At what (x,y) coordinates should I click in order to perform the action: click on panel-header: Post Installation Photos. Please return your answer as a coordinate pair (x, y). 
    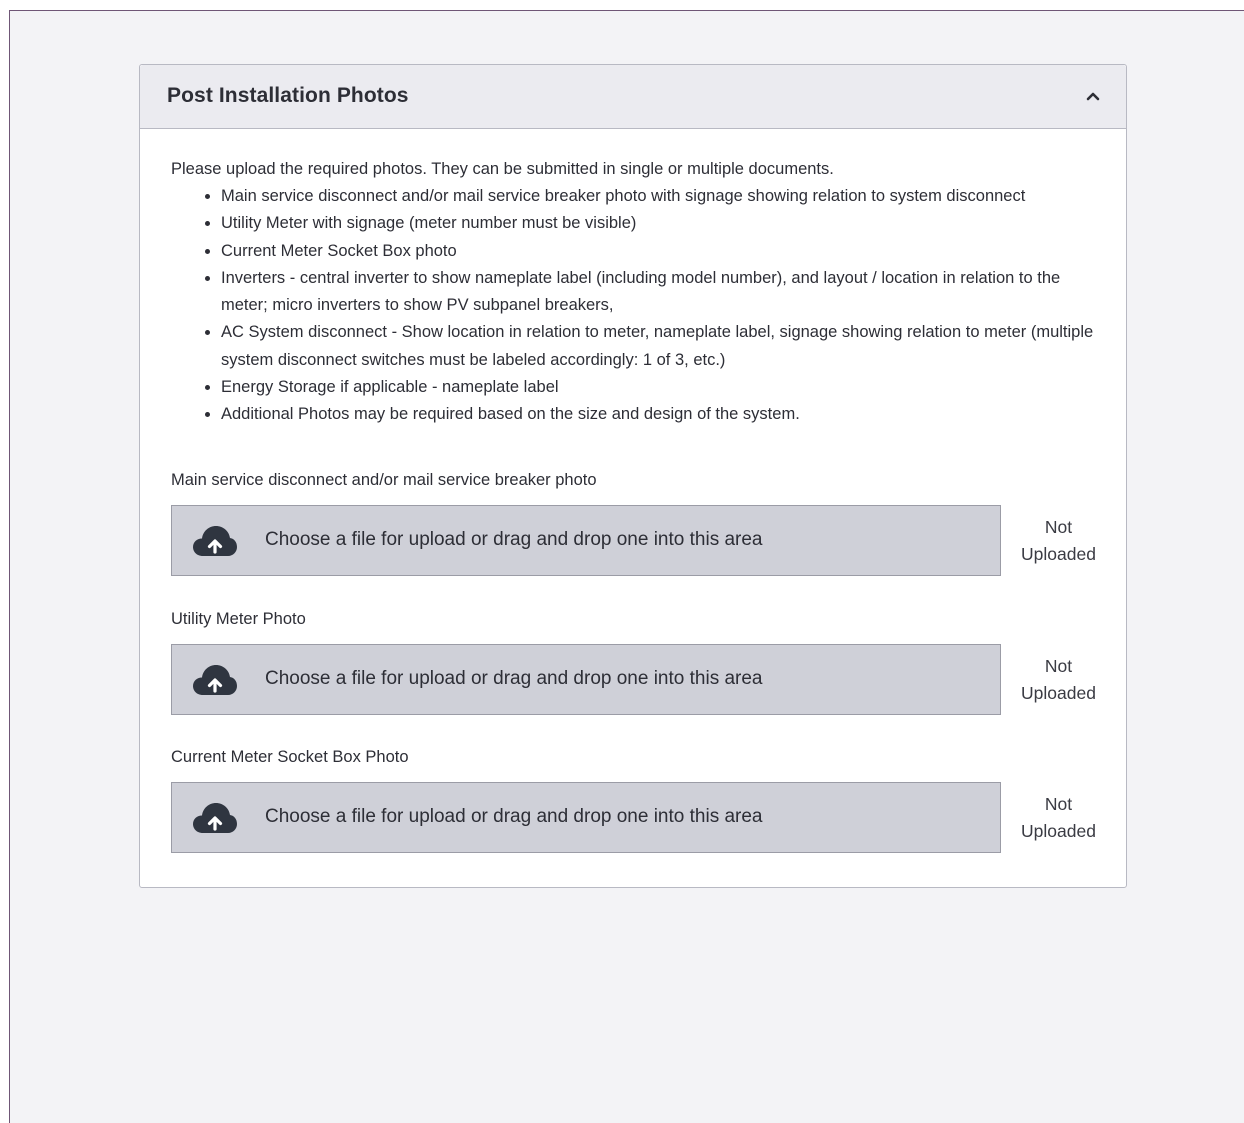
    Looking at the image, I should click on (633, 97).